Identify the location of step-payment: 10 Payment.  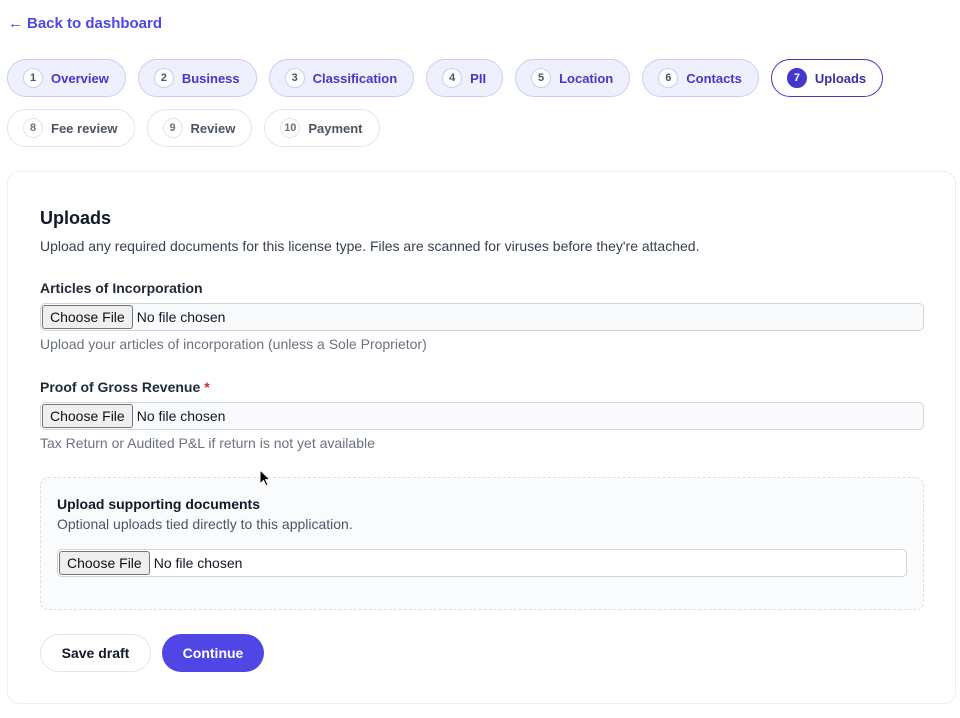
(322, 128).